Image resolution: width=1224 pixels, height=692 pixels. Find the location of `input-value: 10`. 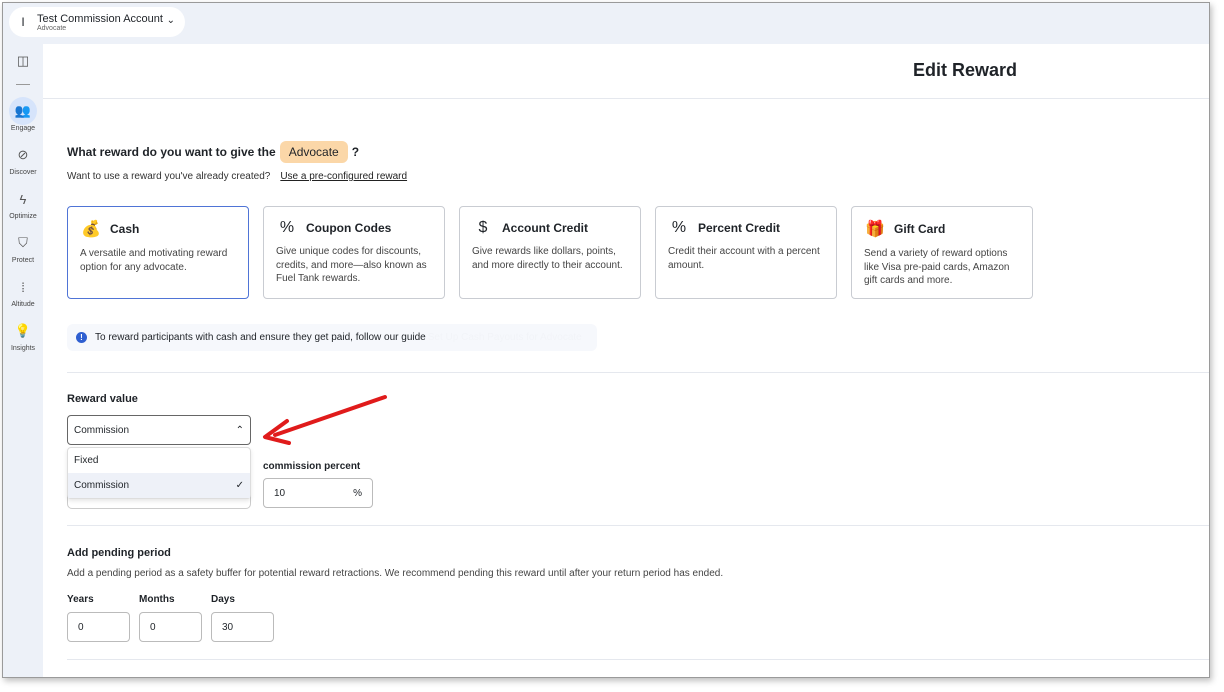

input-value: 10 is located at coordinates (280, 493).